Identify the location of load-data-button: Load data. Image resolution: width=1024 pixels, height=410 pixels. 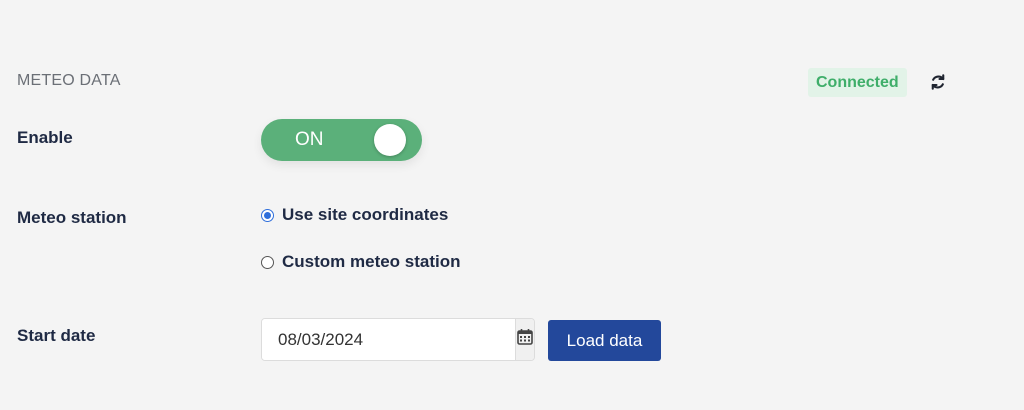
(604, 340).